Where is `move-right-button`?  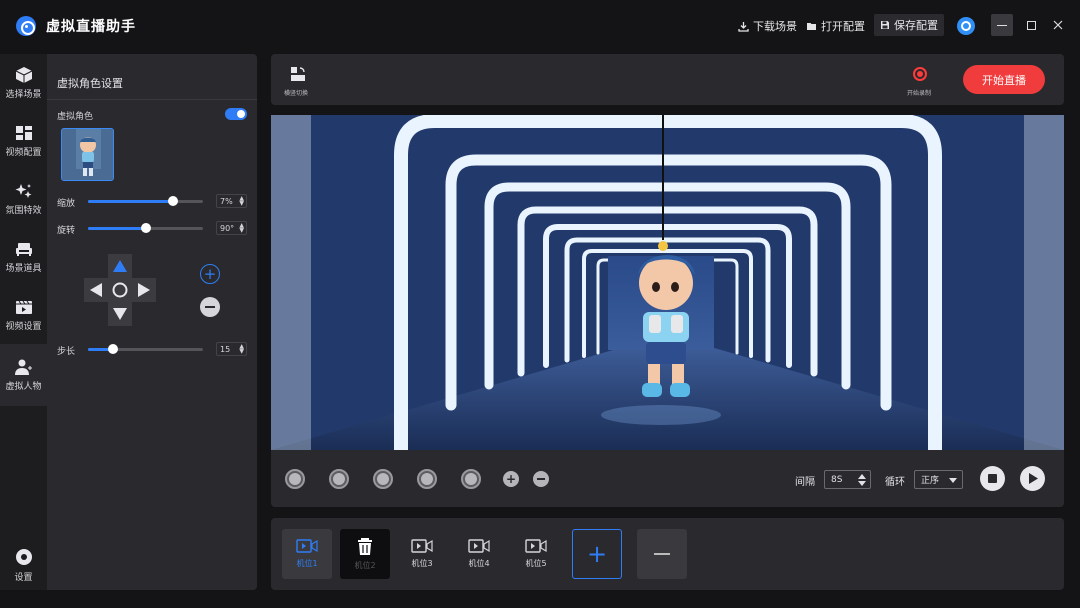
move-right-button is located at coordinates (144, 290).